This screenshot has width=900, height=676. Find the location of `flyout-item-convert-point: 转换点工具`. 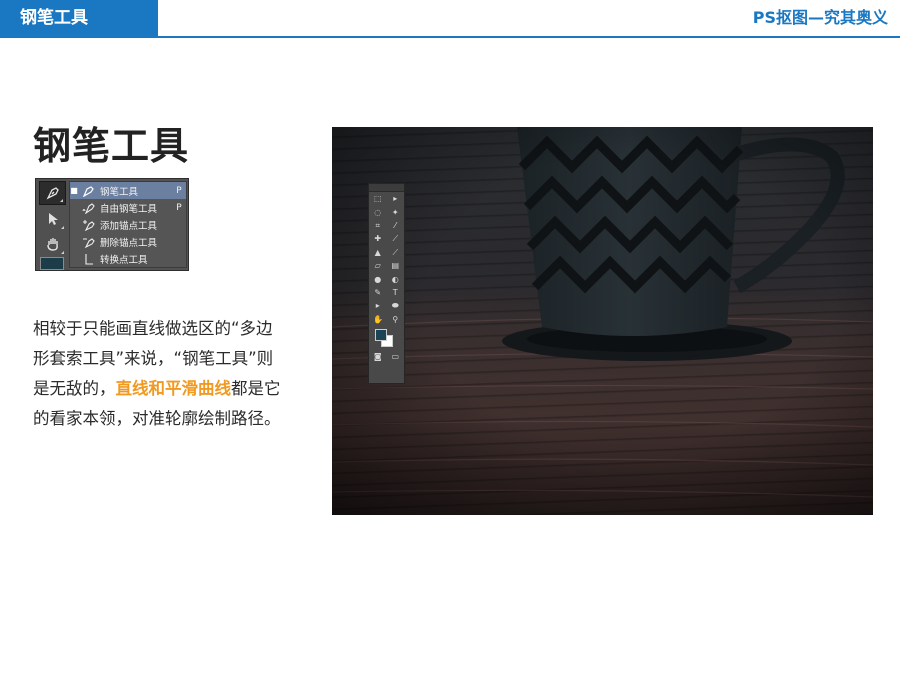

flyout-item-convert-point: 转换点工具 is located at coordinates (128, 258).